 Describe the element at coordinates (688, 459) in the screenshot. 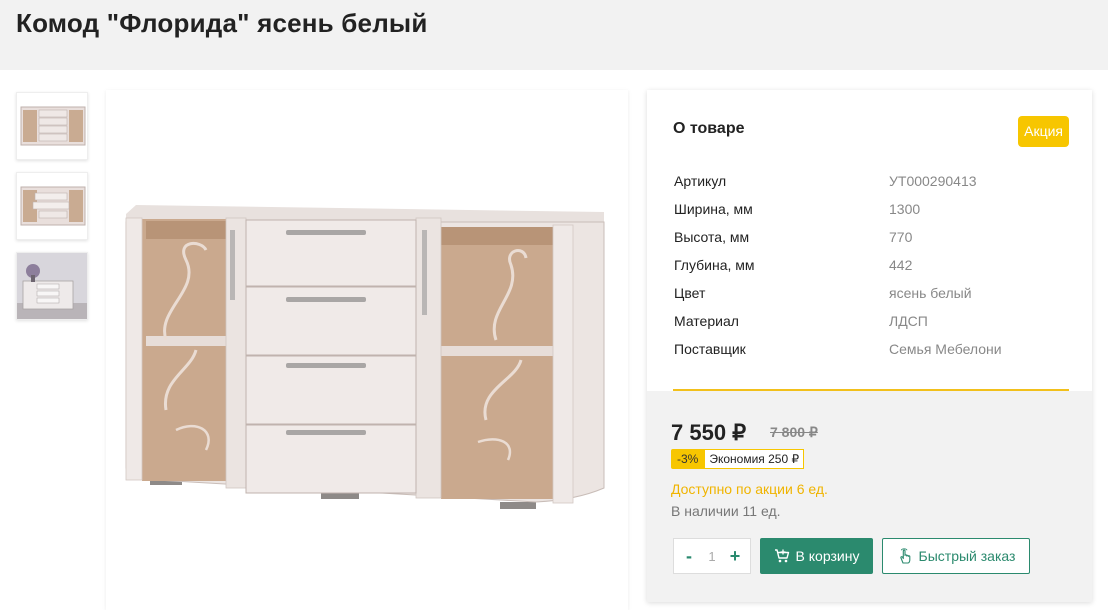

I see `discount-percent: -3%` at that location.